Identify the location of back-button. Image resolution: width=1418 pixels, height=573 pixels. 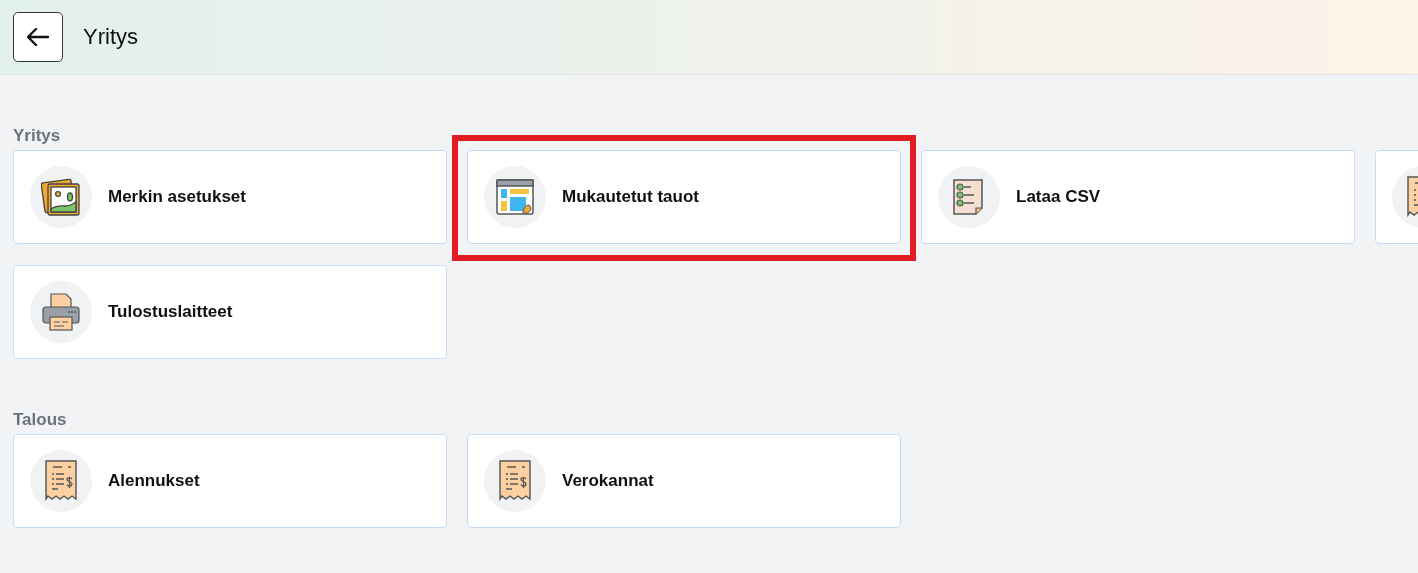
(38, 37).